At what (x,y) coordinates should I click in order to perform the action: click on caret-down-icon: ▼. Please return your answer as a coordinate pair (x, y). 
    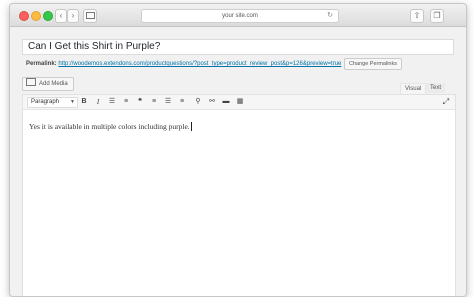
    Looking at the image, I should click on (72, 102).